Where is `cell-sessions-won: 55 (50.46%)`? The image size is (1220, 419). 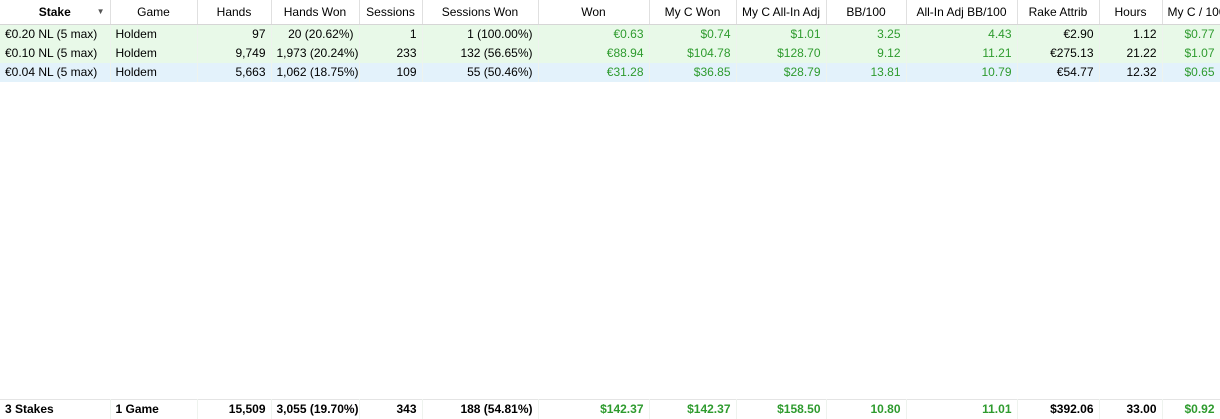
cell-sessions-won: 55 (50.46%) is located at coordinates (480, 72).